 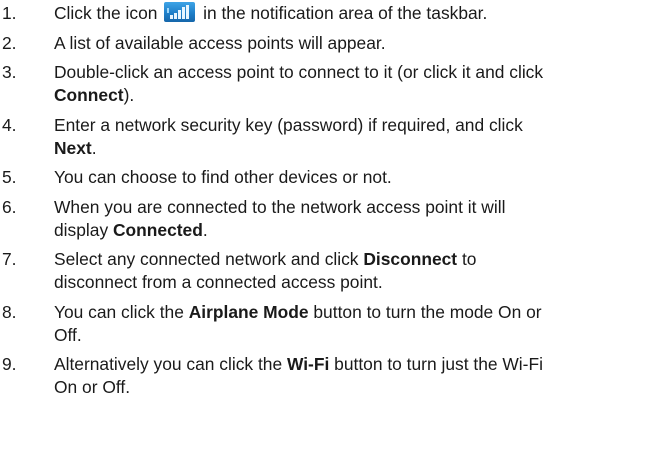 What do you see at coordinates (9, 311) in the screenshot?
I see `step-number: 8.` at bounding box center [9, 311].